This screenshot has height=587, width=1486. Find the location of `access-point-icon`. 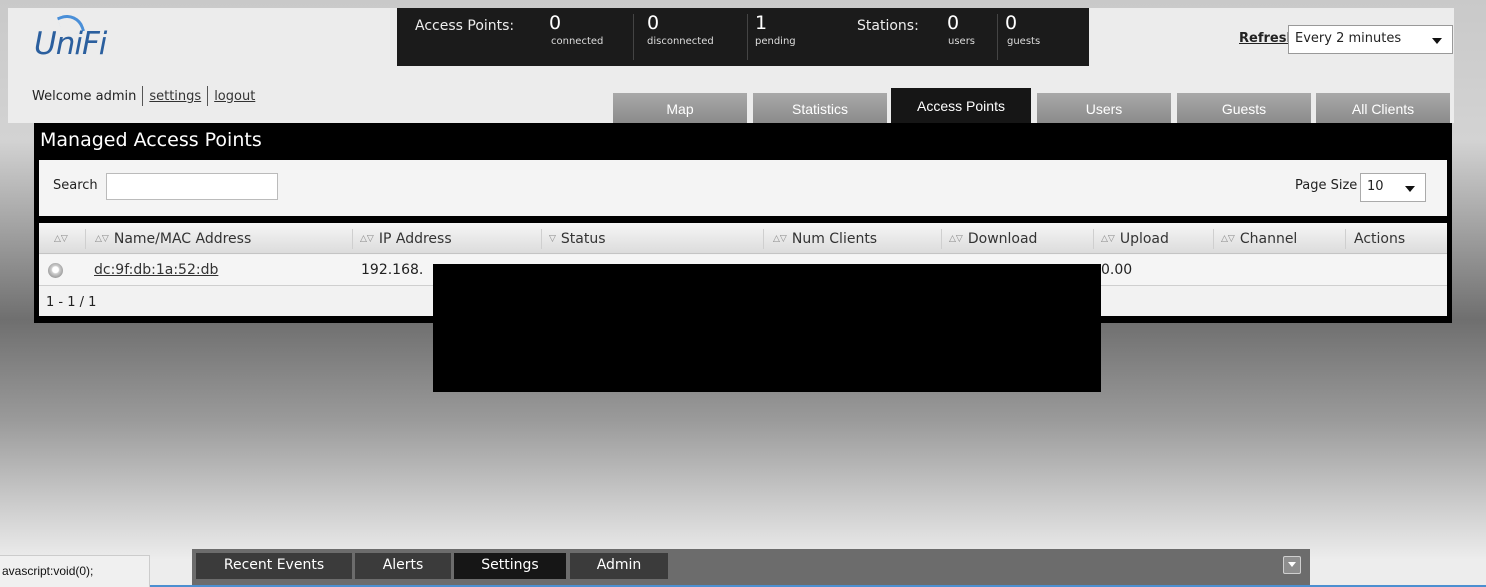

access-point-icon is located at coordinates (55, 270).